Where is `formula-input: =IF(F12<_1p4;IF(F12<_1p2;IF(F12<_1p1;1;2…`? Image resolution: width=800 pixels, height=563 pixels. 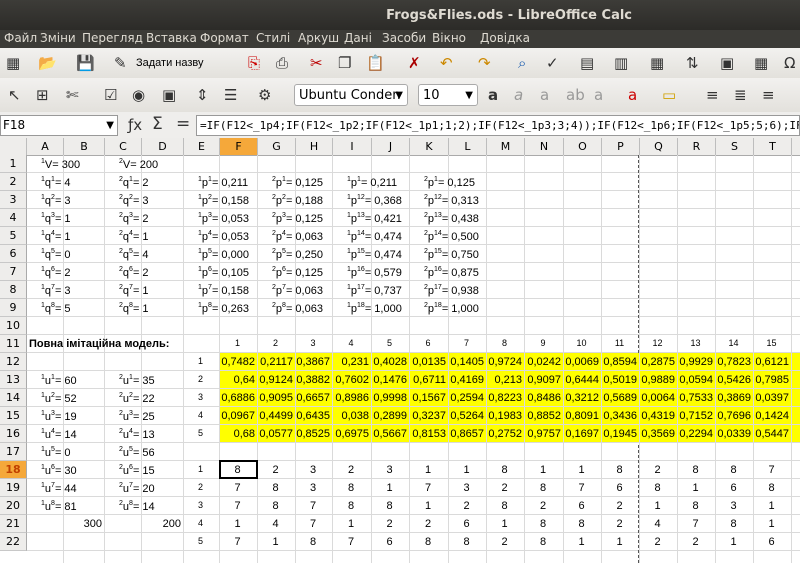 formula-input: =IF(F12<_1p4;IF(F12<_1p2;IF(F12<_1p1;1;2… is located at coordinates (498, 125).